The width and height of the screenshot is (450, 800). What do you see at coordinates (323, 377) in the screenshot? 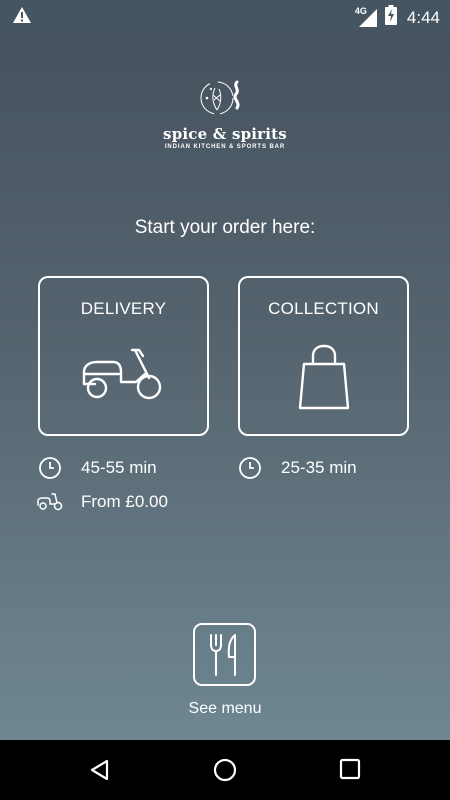
I see `shopping-bag-icon` at bounding box center [323, 377].